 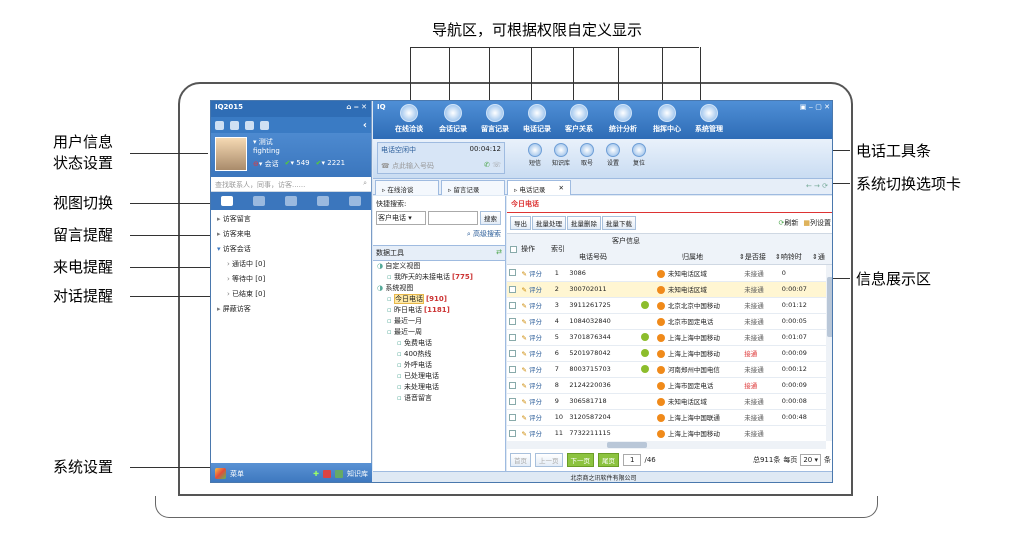 I want to click on knowledge-base-button: 知识库, so click(x=357, y=474).